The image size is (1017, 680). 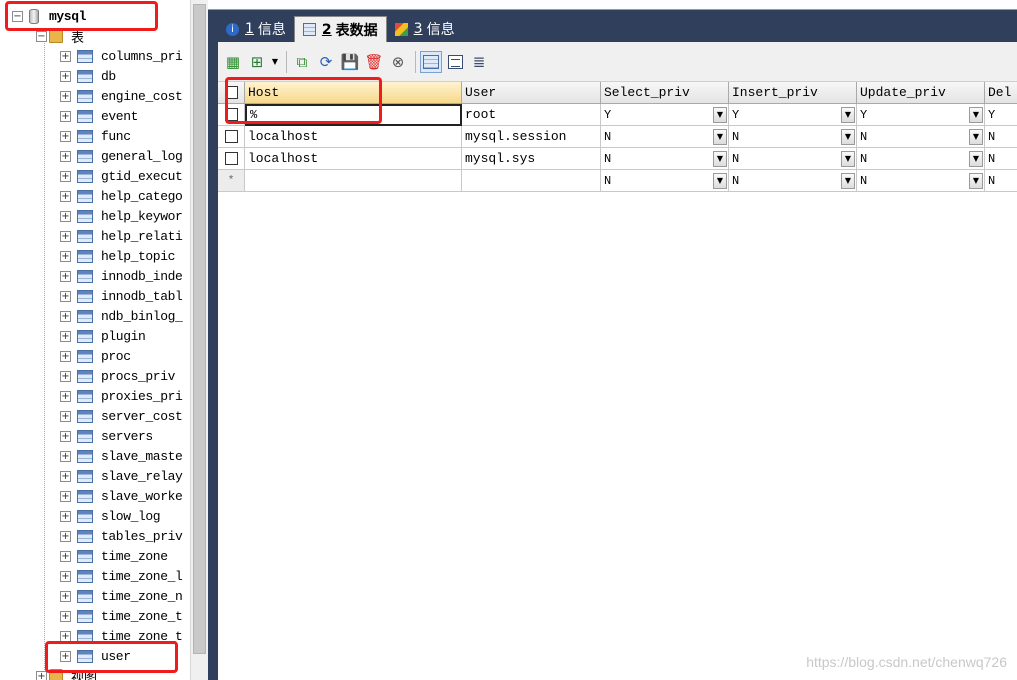 I want to click on duplicate-row-button: ⧉, so click(x=302, y=62).